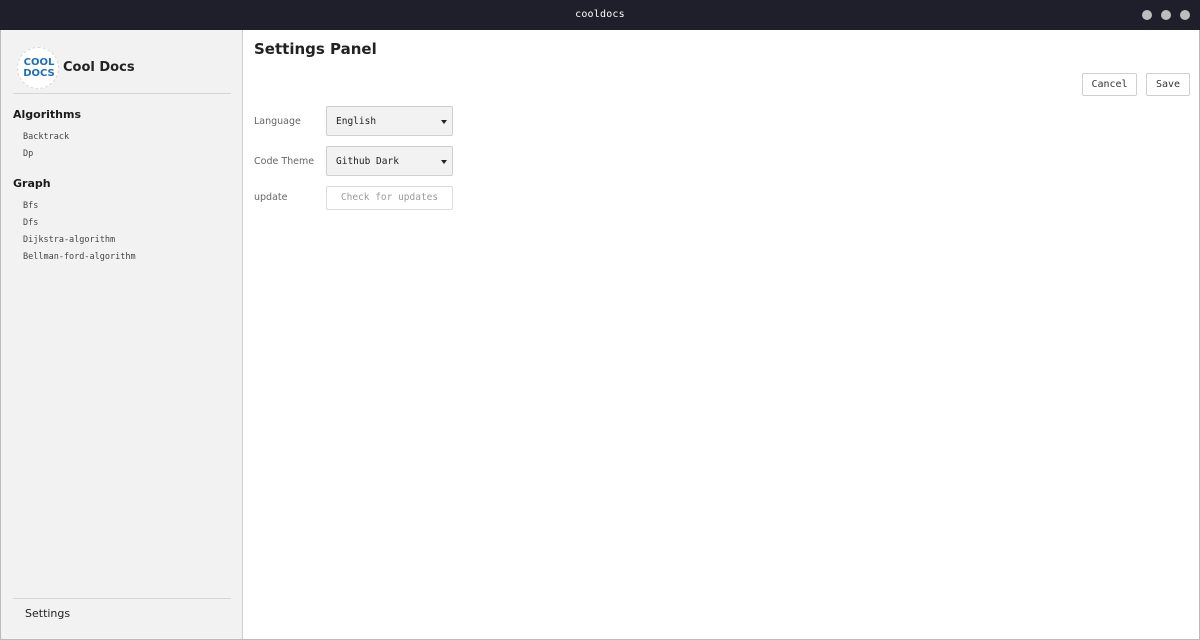  I want to click on close-icon, so click(1185, 15).